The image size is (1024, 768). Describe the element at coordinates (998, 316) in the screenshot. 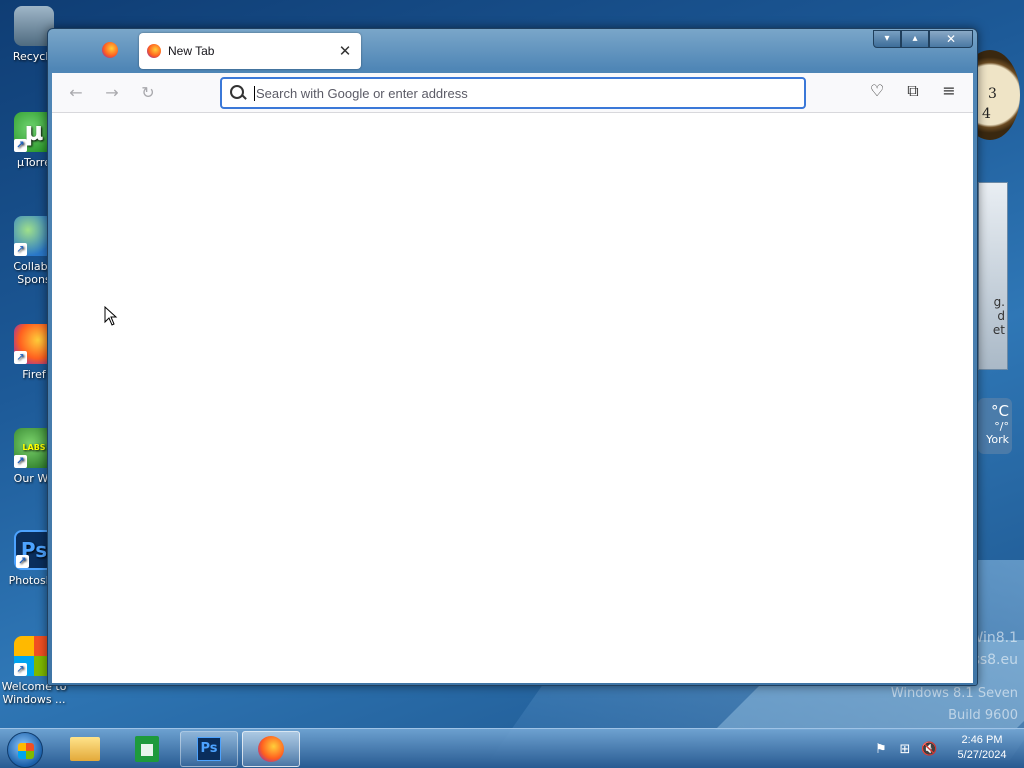

I see `gadget-panel-text: g. d et` at that location.